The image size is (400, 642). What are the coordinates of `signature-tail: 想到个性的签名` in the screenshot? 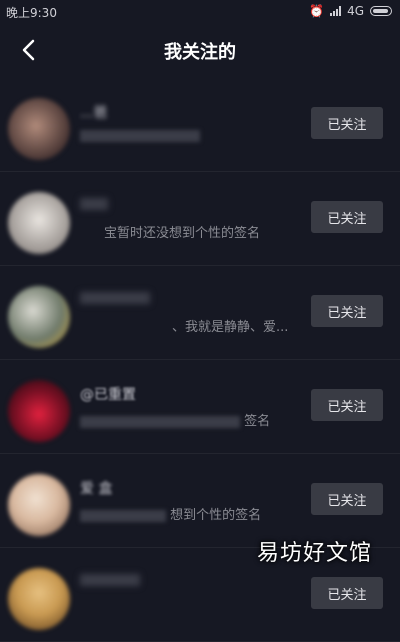 It's located at (216, 515).